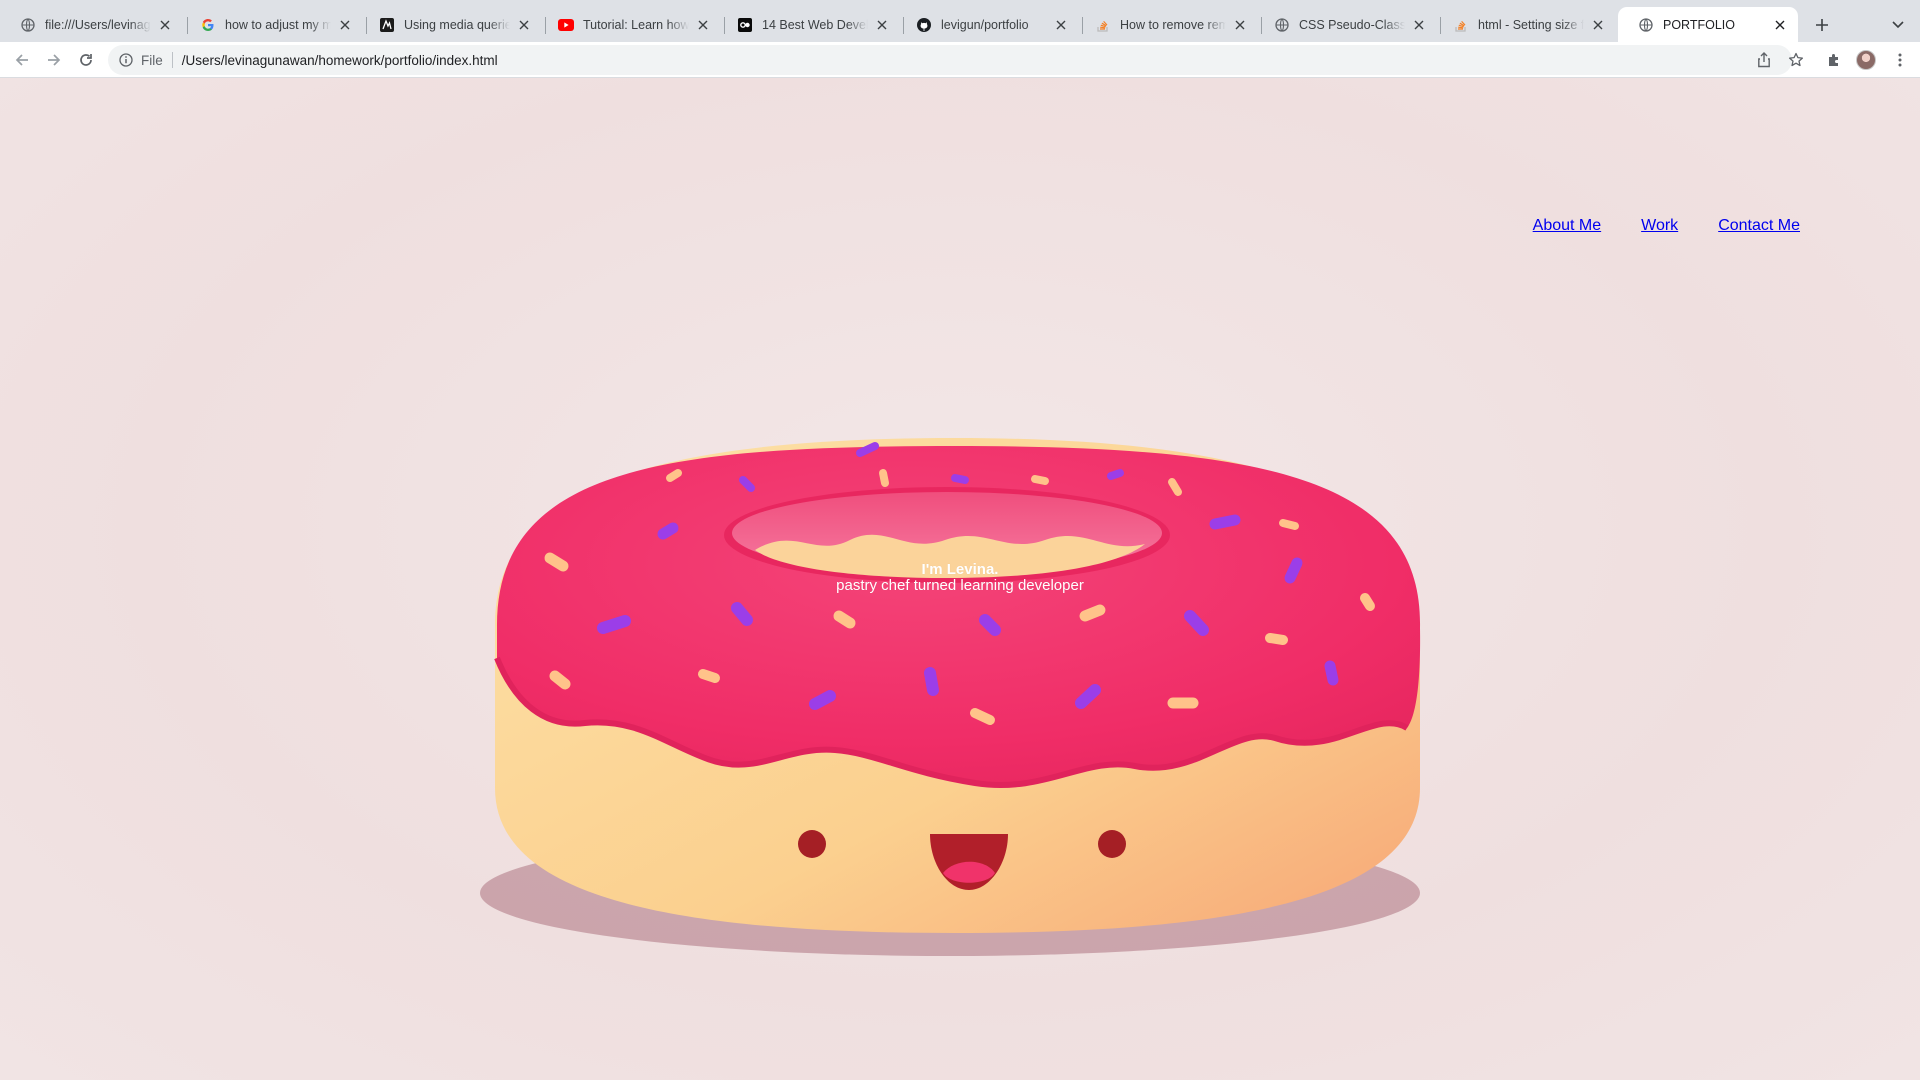 This screenshot has height=1080, width=1920. Describe the element at coordinates (745, 25) in the screenshot. I see `dev-icon` at that location.